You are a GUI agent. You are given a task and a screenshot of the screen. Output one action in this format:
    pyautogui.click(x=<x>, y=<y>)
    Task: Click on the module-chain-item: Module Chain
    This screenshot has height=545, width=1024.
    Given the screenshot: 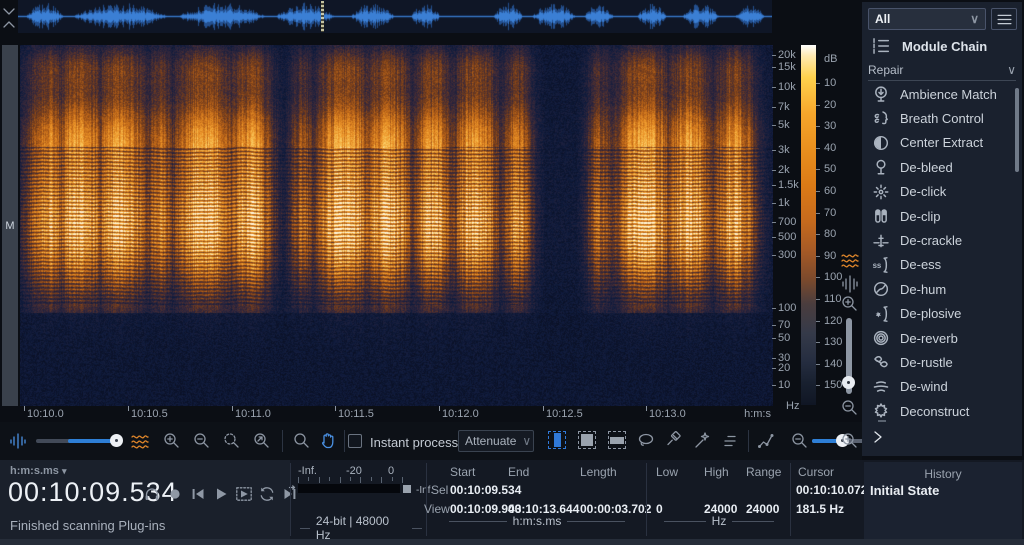 What is the action you would take?
    pyautogui.click(x=942, y=46)
    